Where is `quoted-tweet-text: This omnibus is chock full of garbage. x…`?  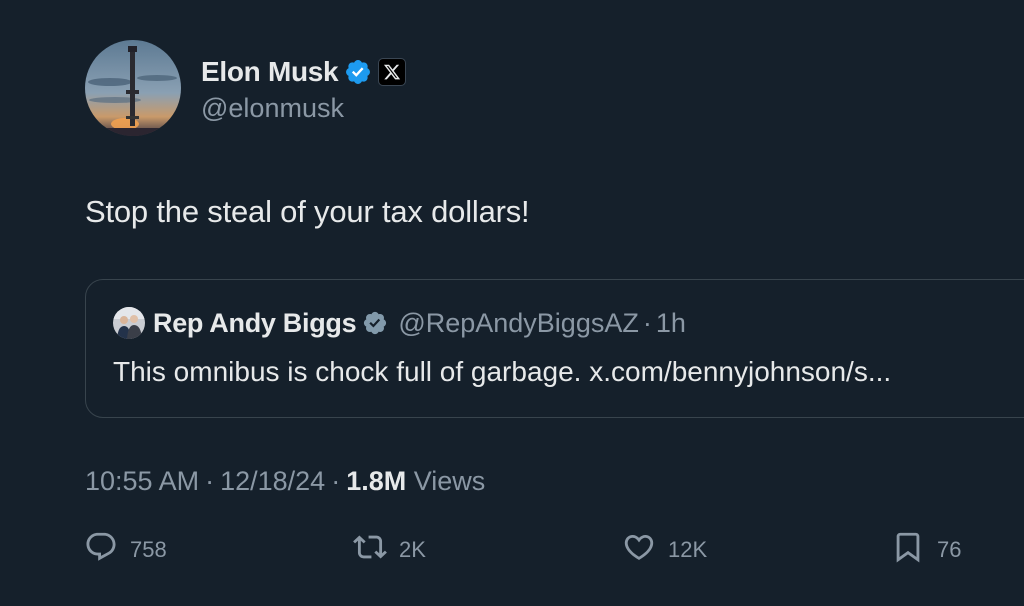 quoted-tweet-text: This omnibus is chock full of garbage. x… is located at coordinates (502, 371).